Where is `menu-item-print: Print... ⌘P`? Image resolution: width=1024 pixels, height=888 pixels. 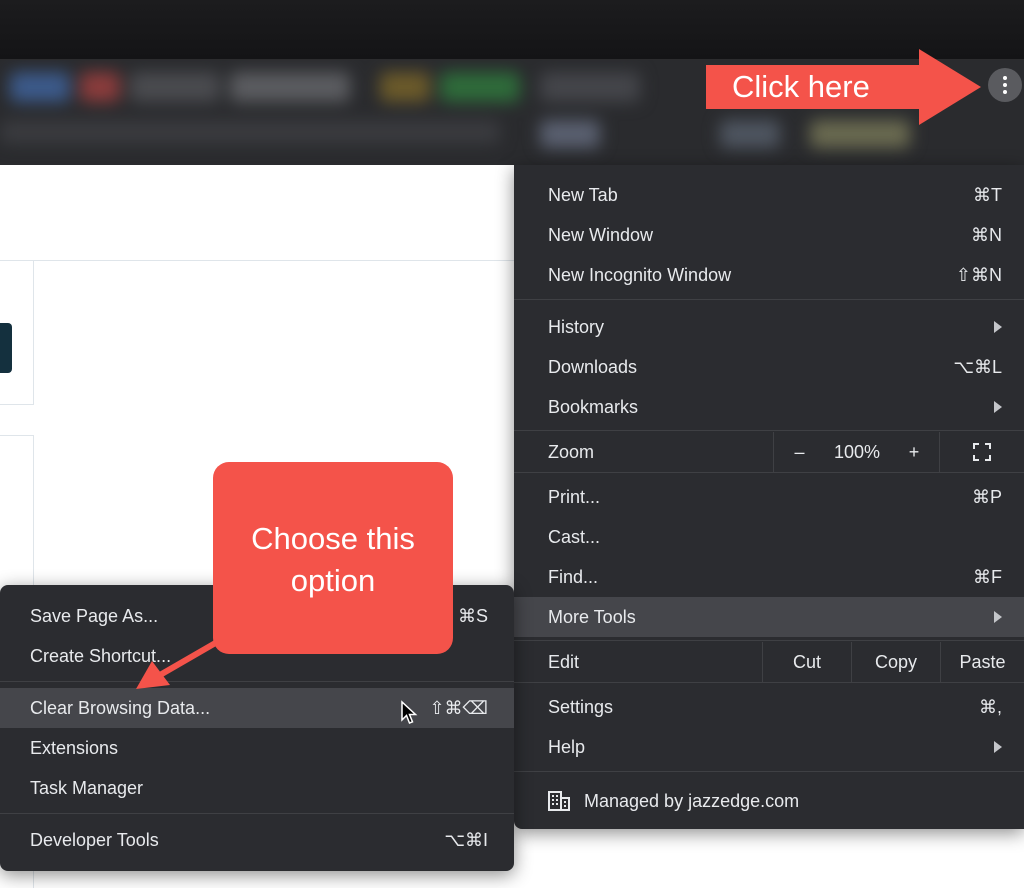
menu-item-print: Print... ⌘P is located at coordinates (769, 497).